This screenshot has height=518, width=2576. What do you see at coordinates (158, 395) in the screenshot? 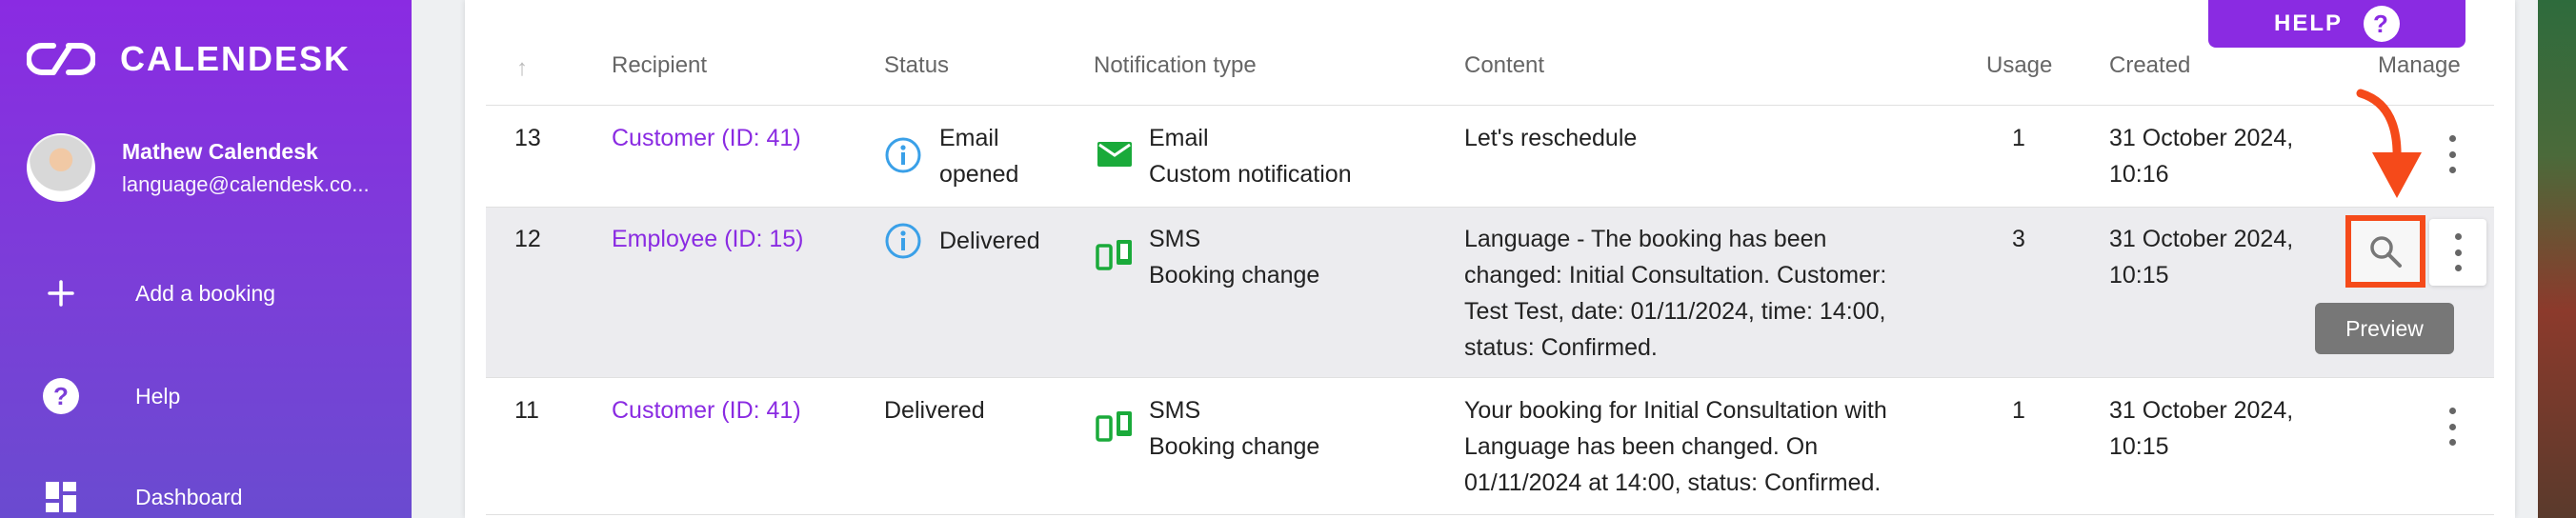
I see `sidebar-item-label: Help` at bounding box center [158, 395].